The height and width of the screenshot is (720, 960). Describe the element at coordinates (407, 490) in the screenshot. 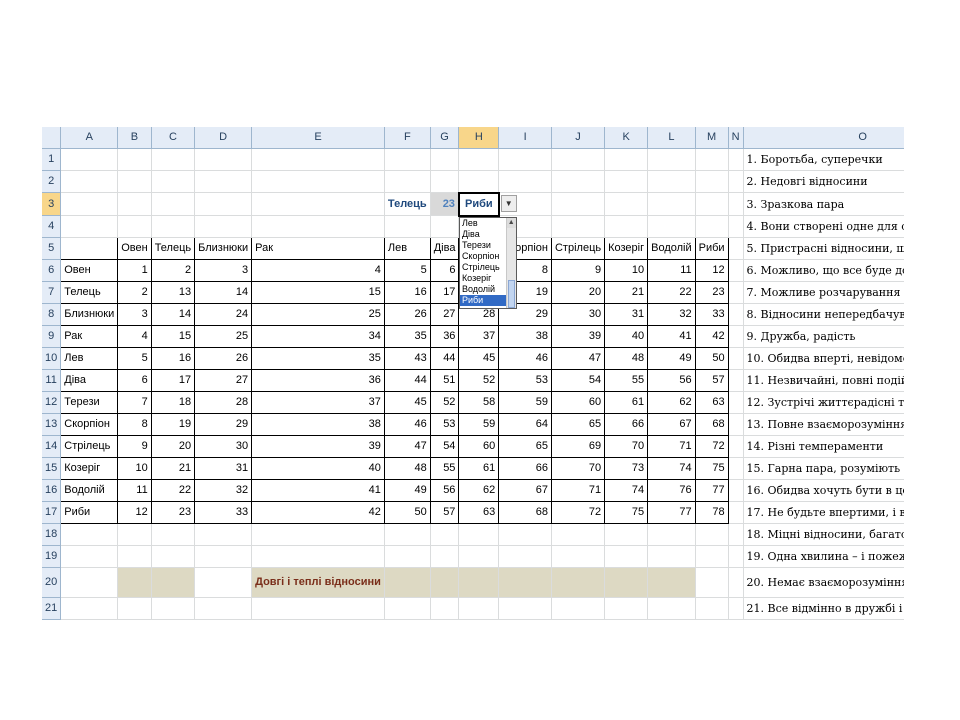

I see `table-value-cell: 49` at that location.